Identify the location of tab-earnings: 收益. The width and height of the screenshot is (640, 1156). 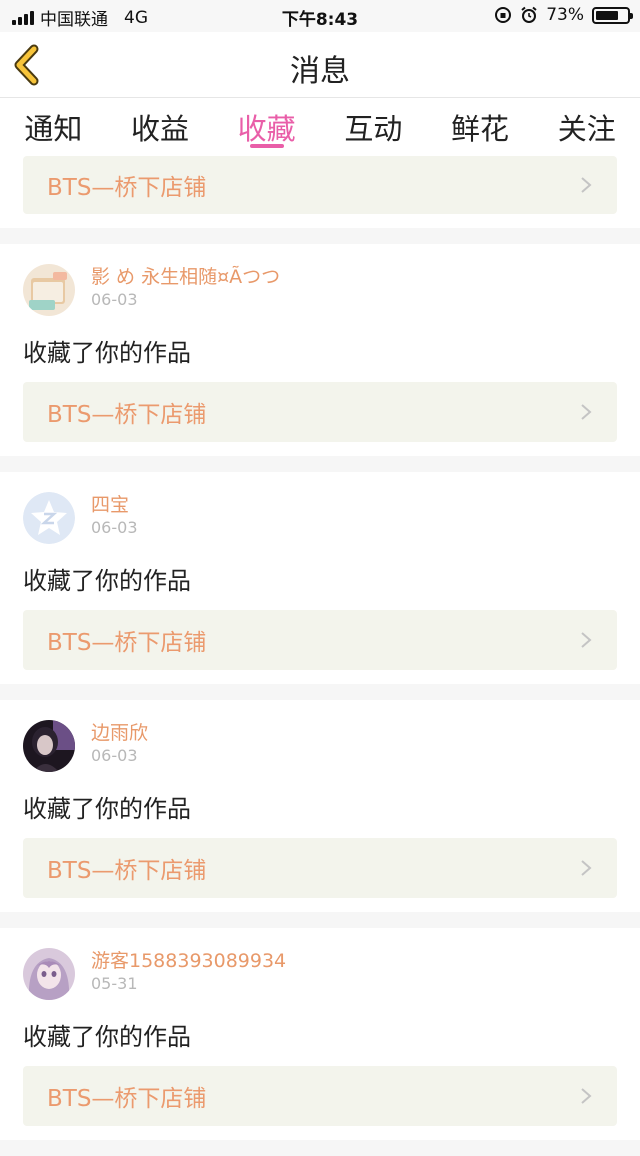
(160, 126).